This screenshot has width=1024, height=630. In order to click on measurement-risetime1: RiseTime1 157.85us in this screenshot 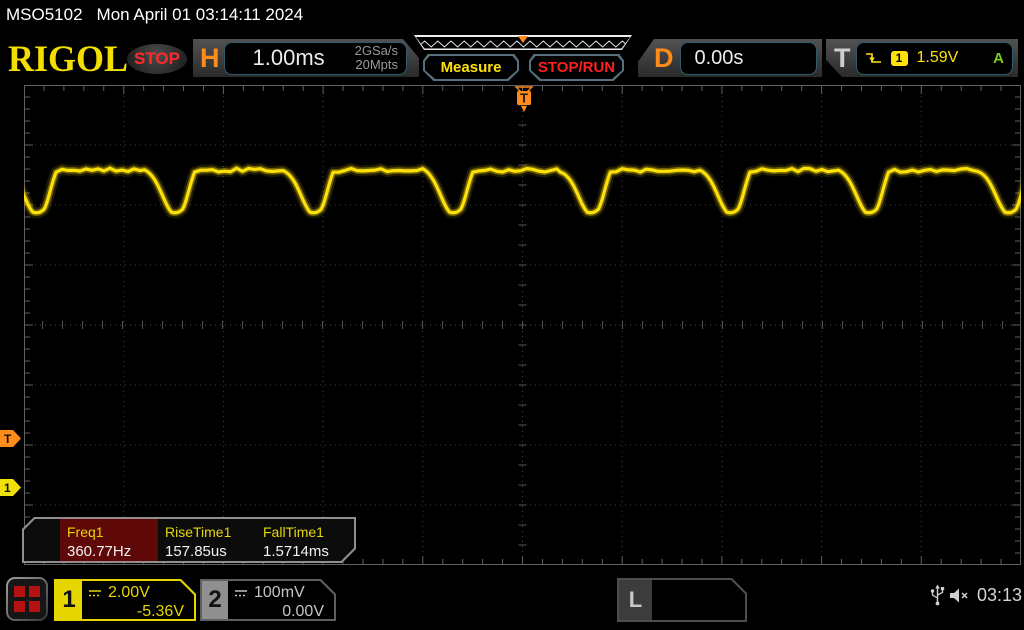, I will do `click(207, 540)`.